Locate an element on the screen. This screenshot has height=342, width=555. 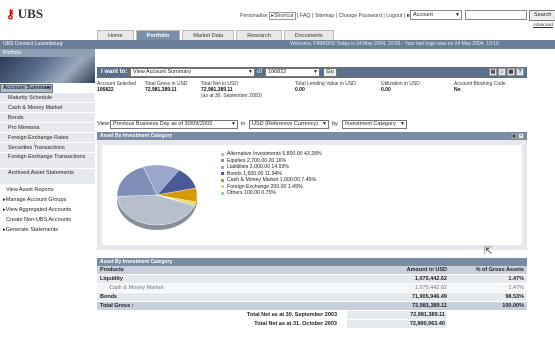
in-label: in is located at coordinates (243, 124).